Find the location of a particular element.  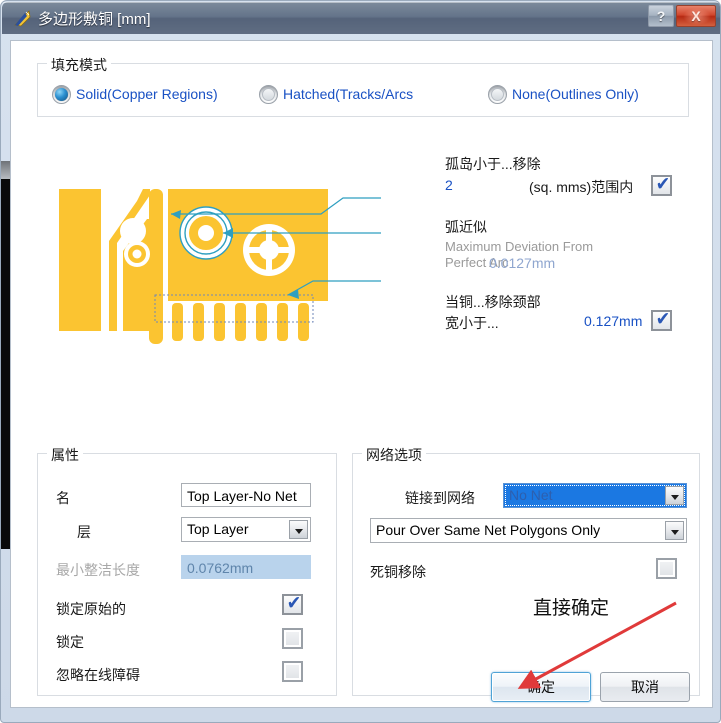

lock-primitives-label: 锁定原始的 is located at coordinates (91, 609).